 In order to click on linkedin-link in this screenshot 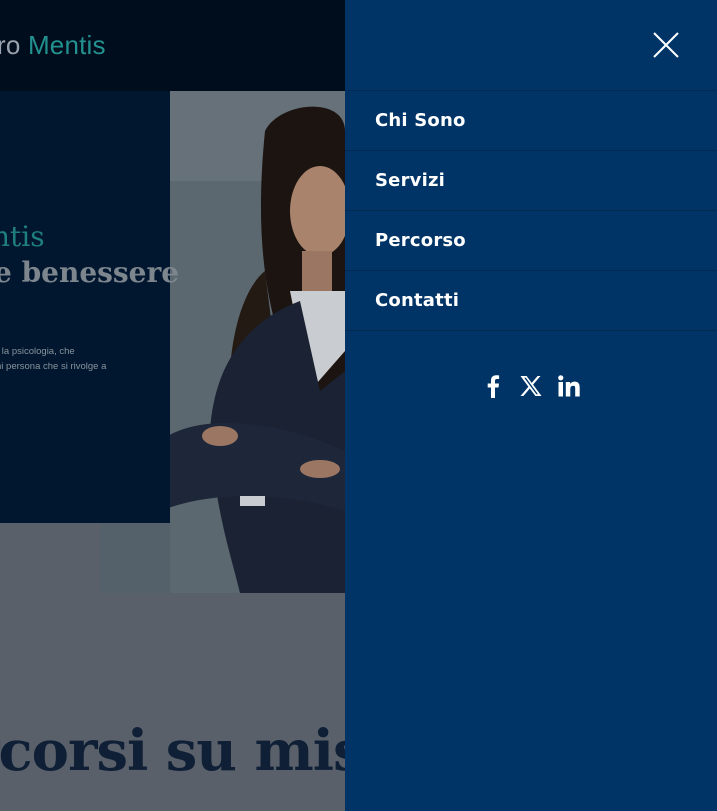, I will do `click(569, 386)`.